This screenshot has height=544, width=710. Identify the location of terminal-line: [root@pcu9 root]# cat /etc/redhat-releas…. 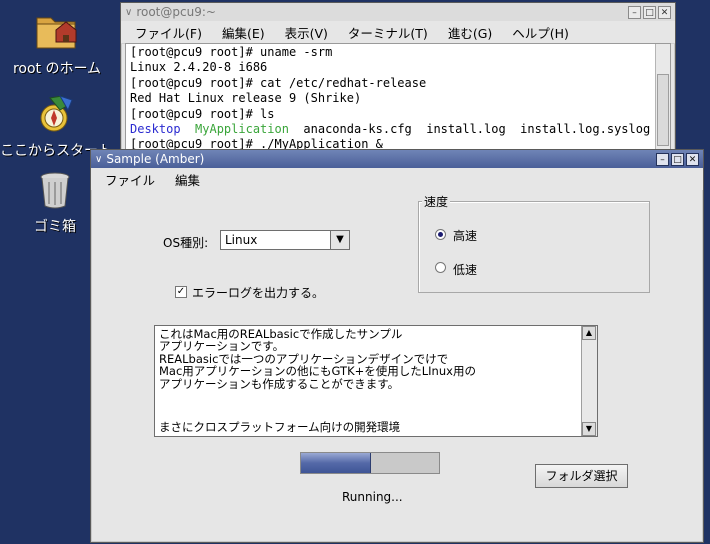
(278, 82).